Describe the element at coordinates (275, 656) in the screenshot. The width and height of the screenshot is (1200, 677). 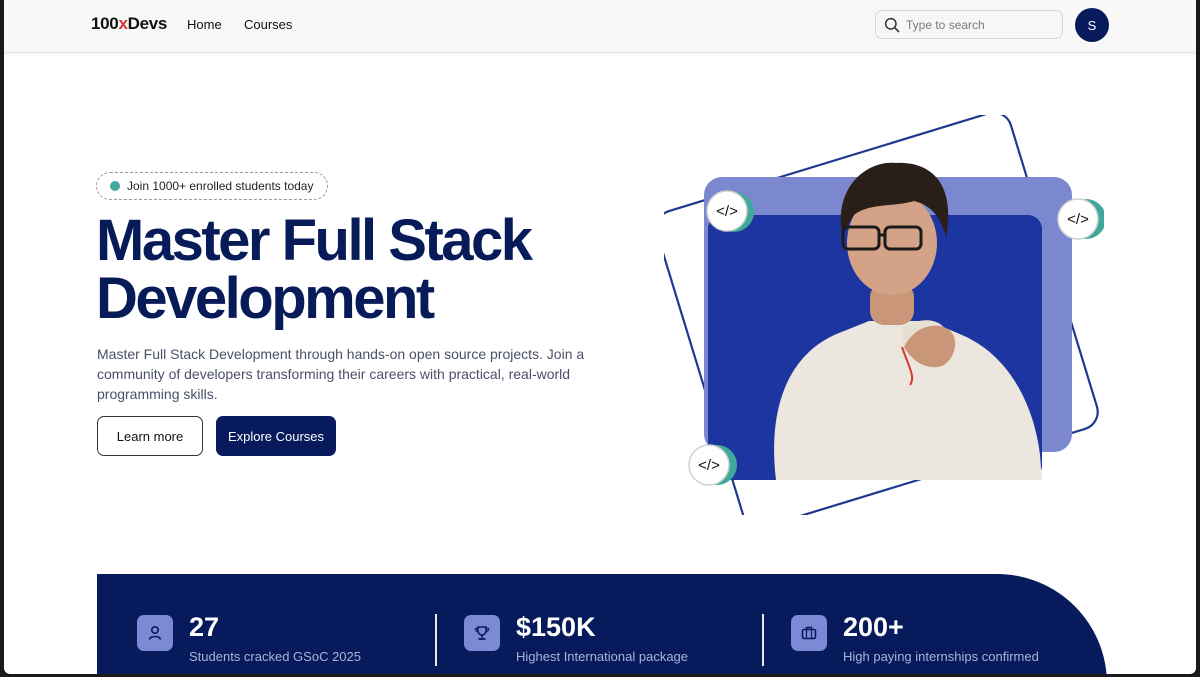
I see `stat-label: Students cracked GSoC 2025` at that location.